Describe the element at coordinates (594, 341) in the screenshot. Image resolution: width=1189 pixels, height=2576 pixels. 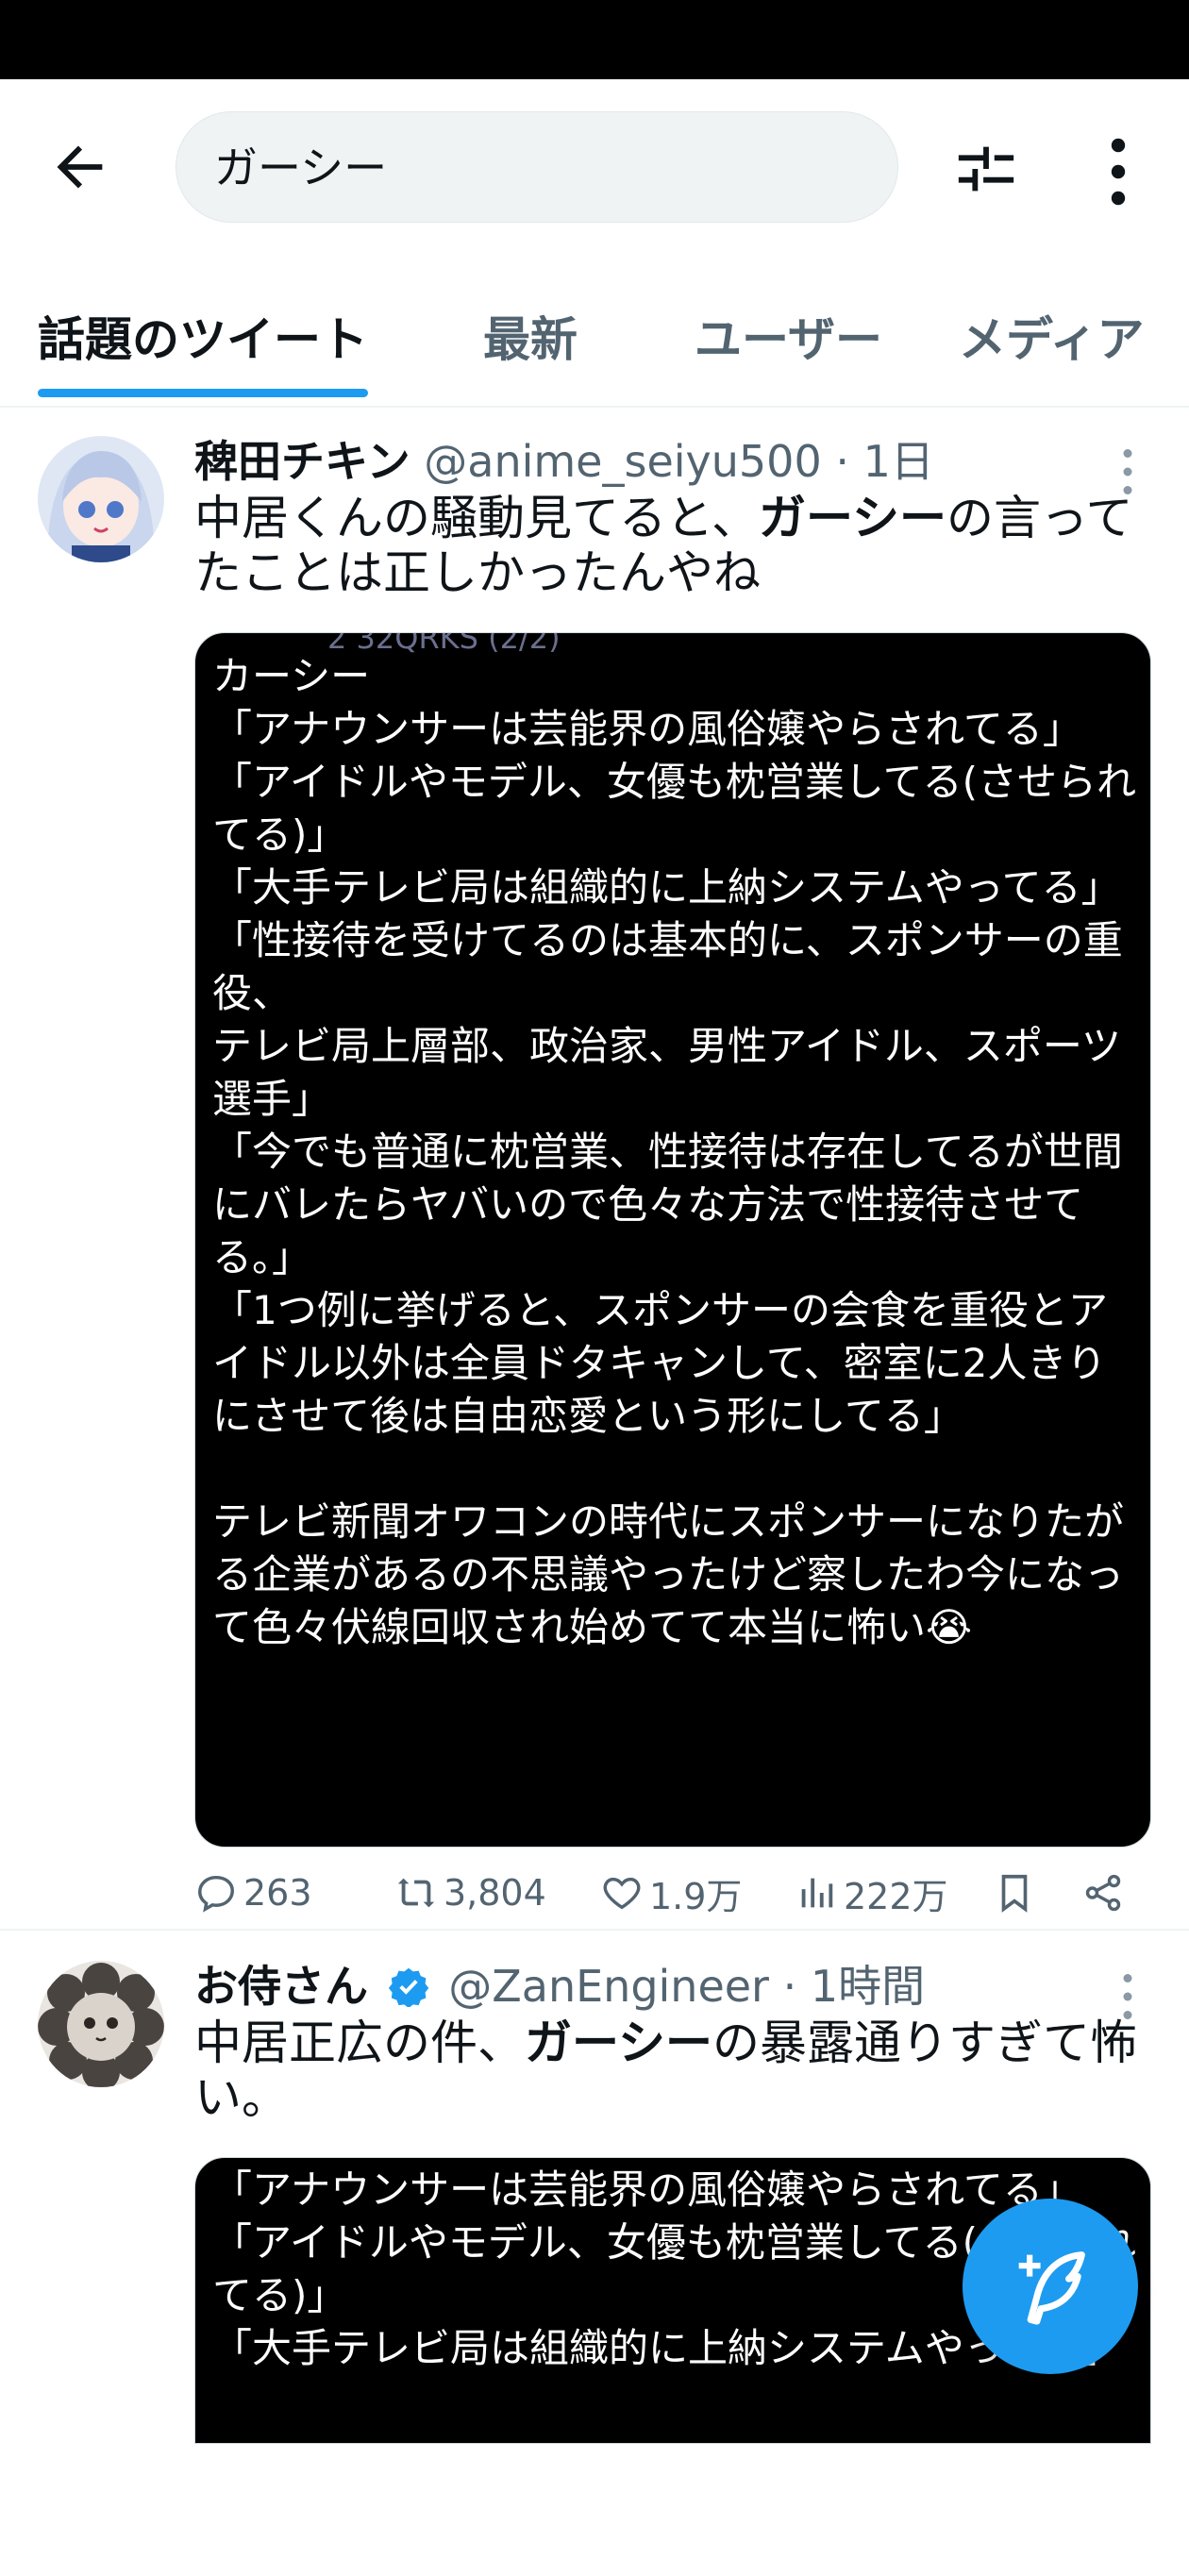
I see `search-tabs: 話題のツイート 最新 ユーザー メディア` at that location.